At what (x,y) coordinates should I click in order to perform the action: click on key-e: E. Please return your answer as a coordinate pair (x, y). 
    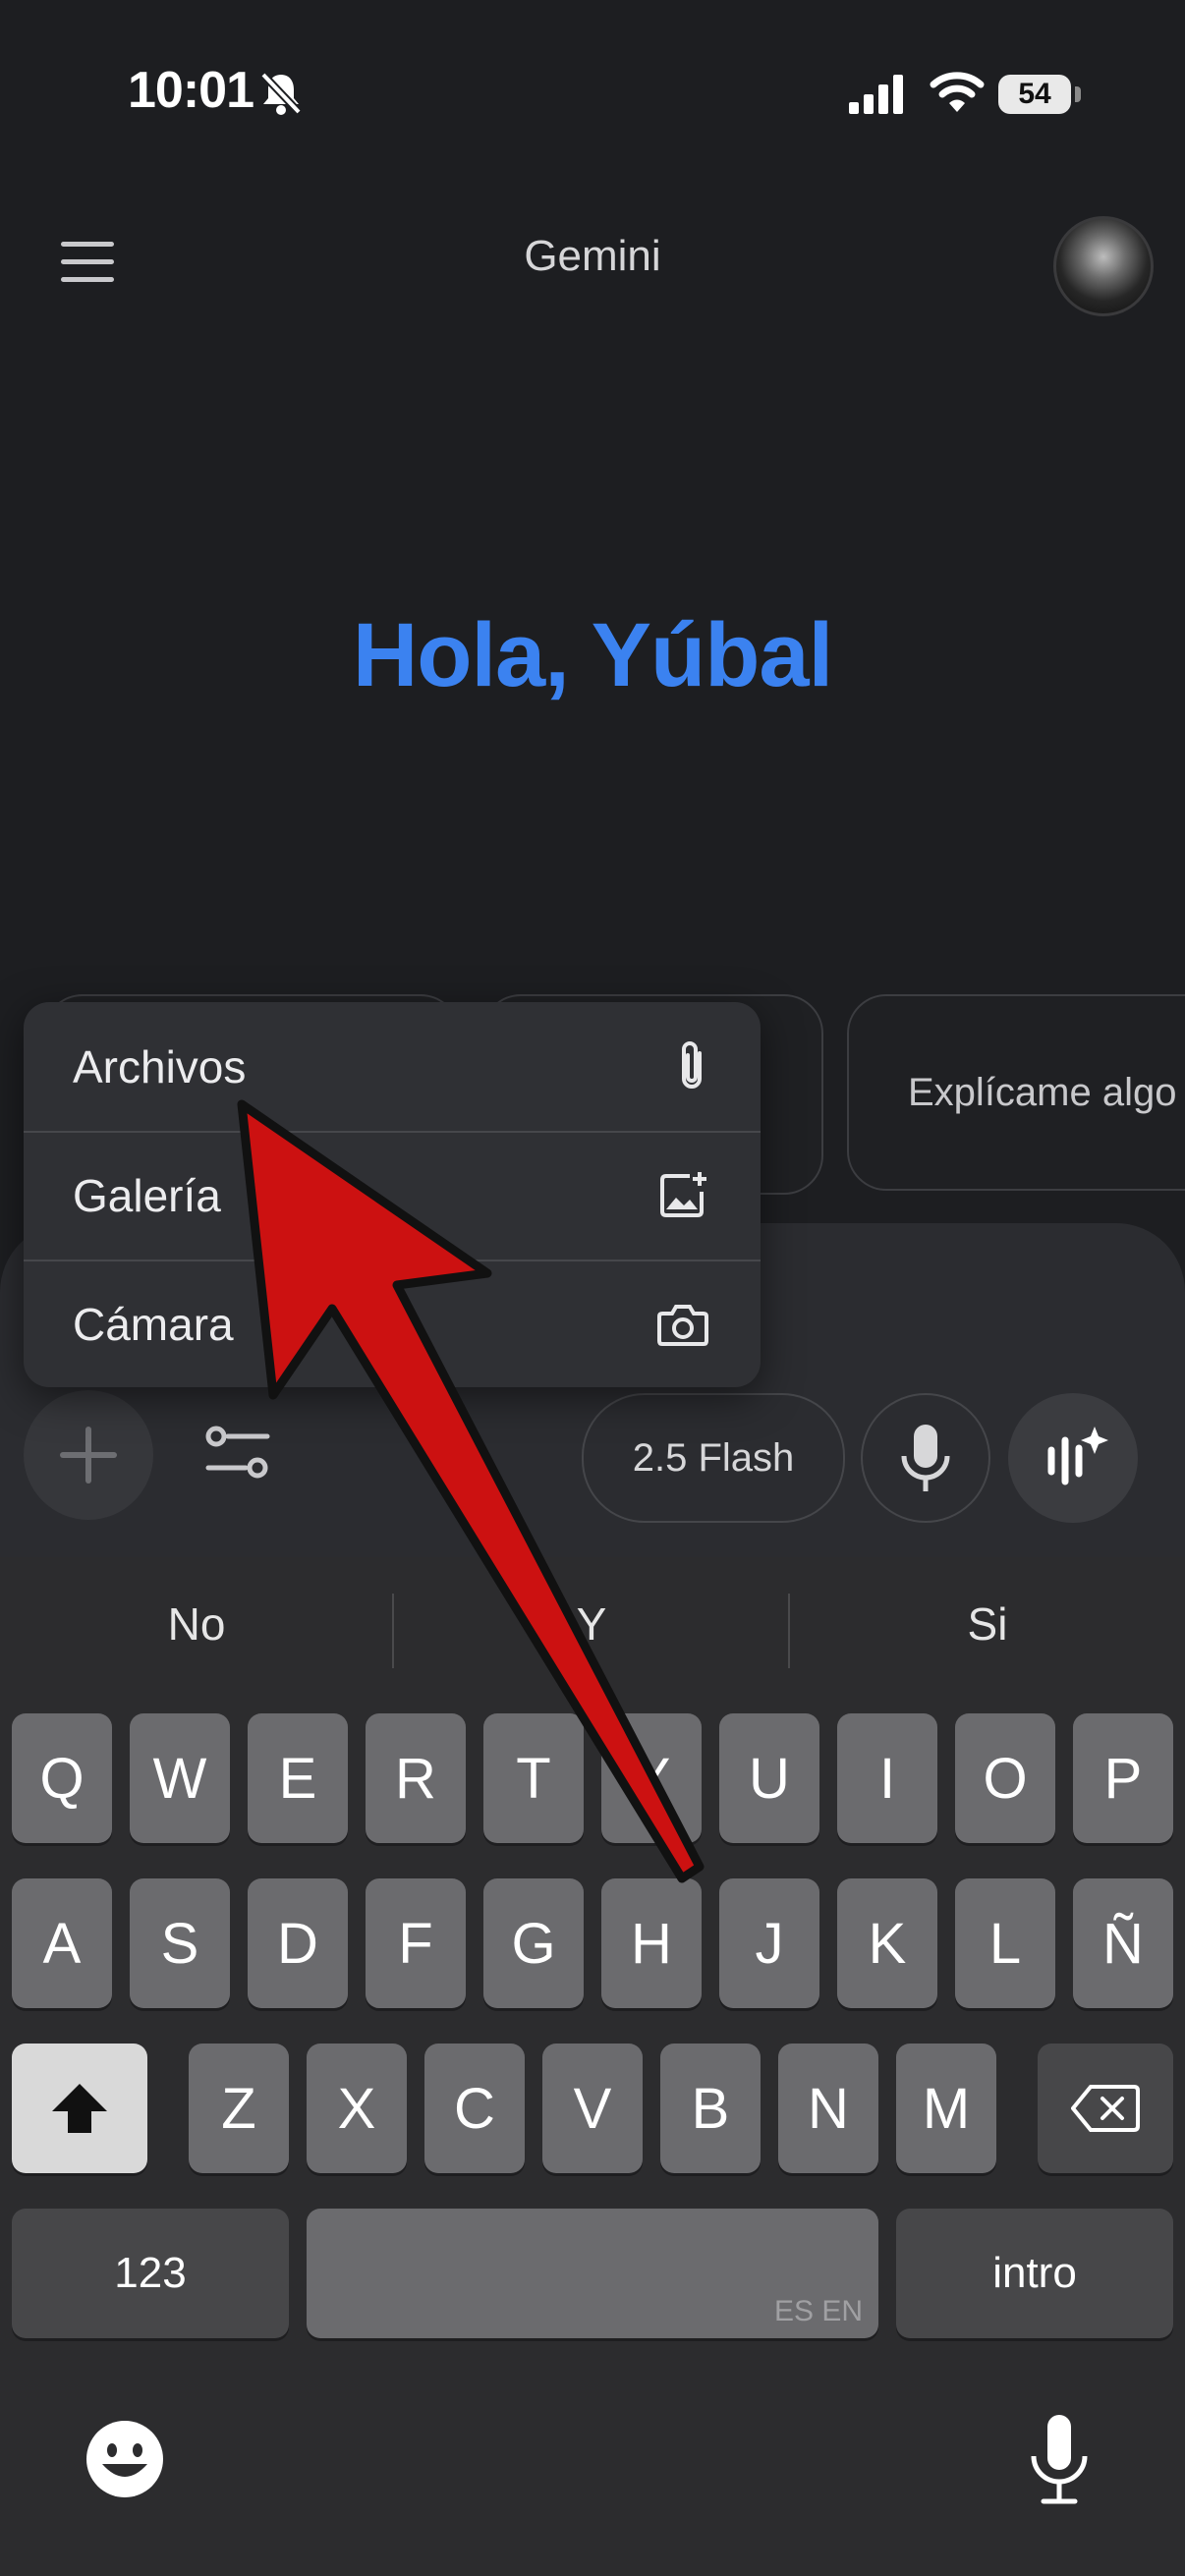
    Looking at the image, I should click on (298, 1778).